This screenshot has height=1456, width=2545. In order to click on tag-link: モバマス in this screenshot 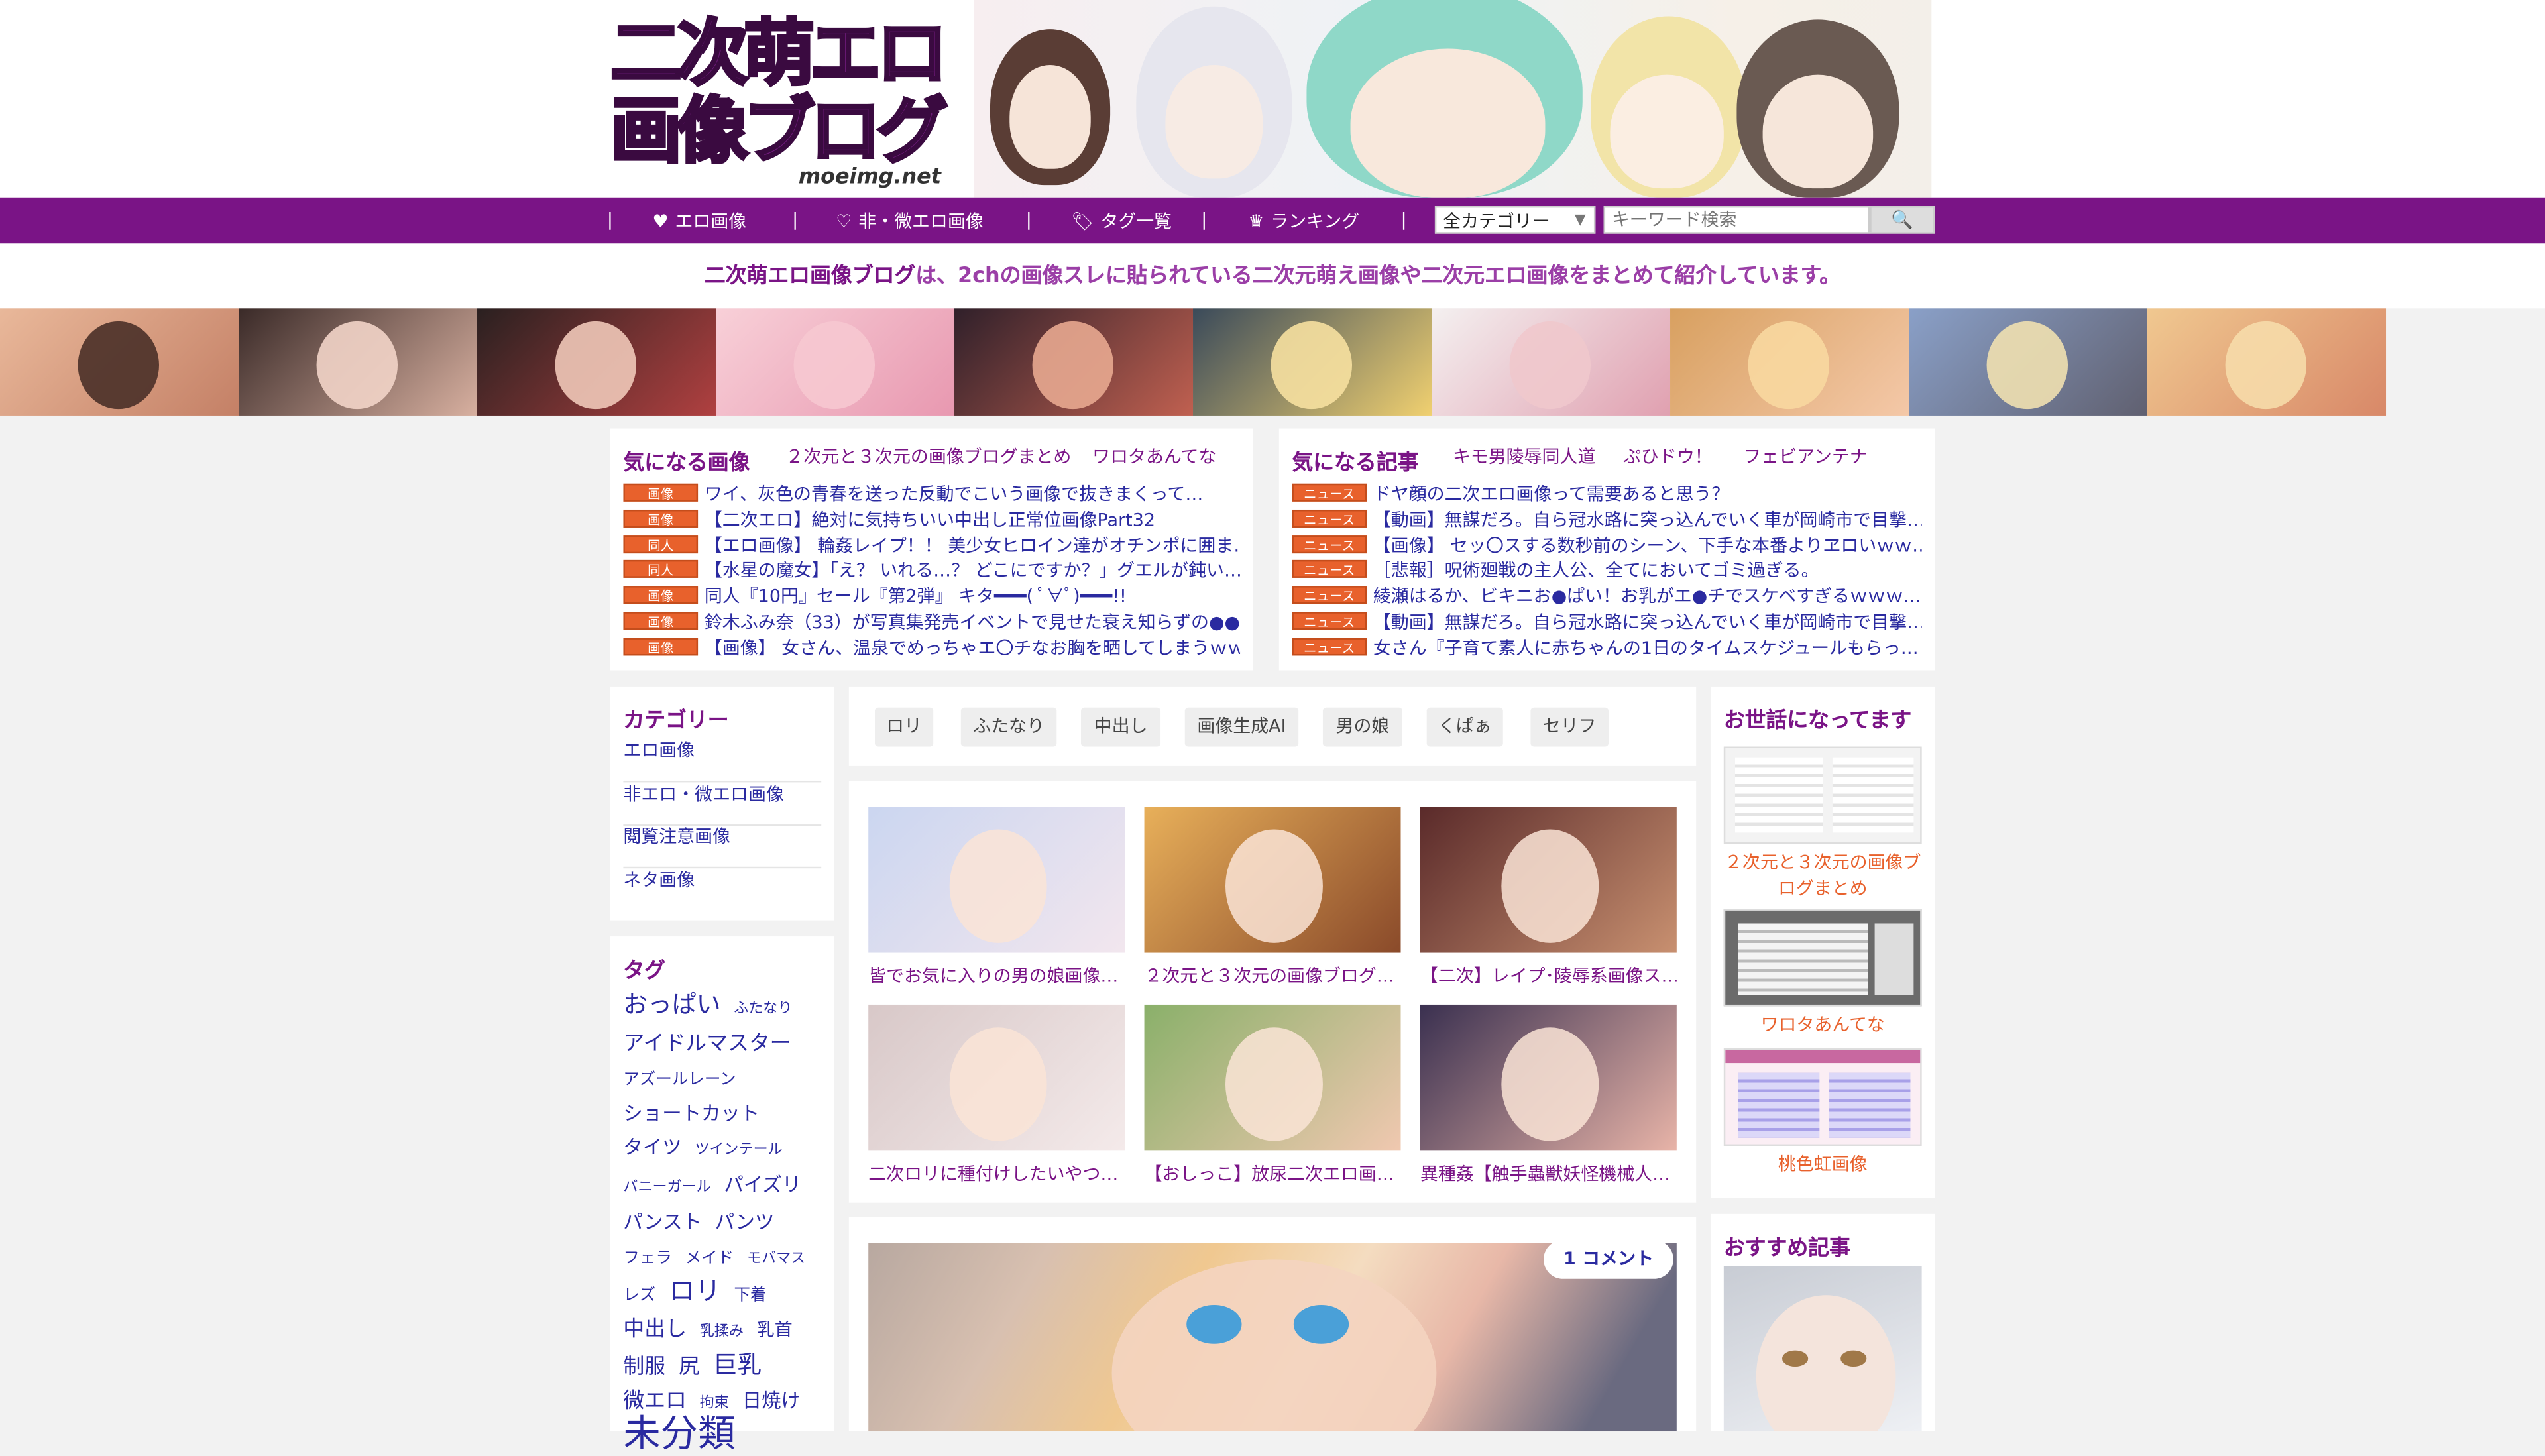, I will do `click(776, 1259)`.